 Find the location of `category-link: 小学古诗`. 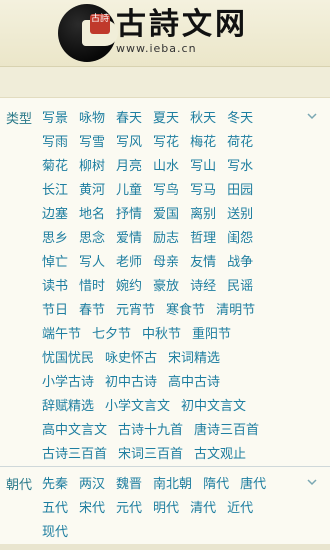

category-link: 小学古诗 is located at coordinates (68, 380).